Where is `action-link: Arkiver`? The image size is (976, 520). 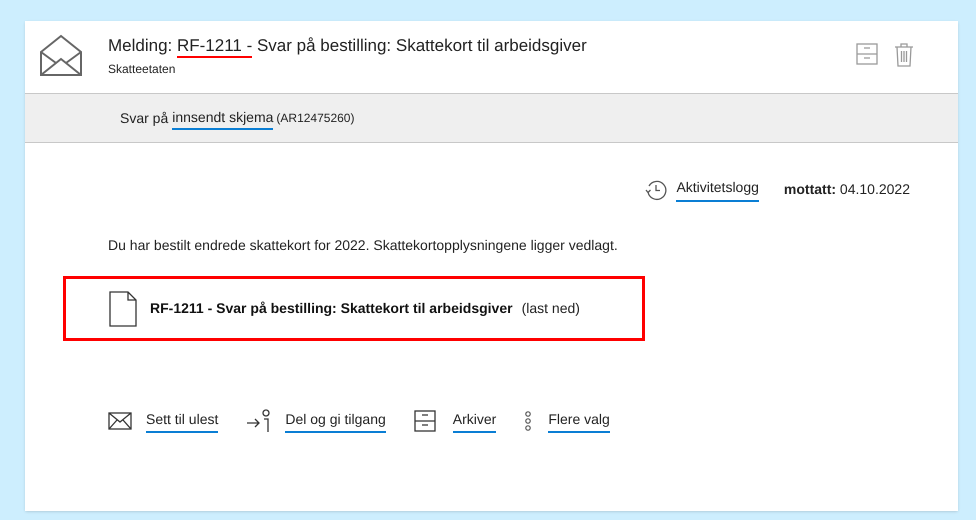 action-link: Arkiver is located at coordinates (474, 421).